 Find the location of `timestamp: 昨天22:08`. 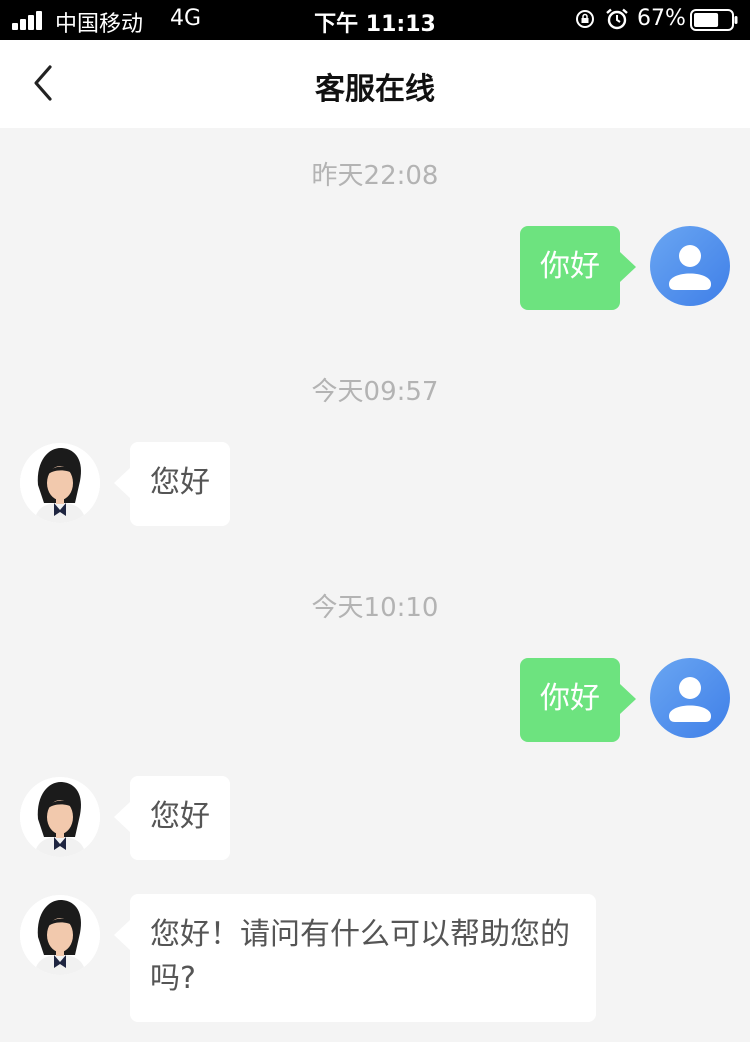

timestamp: 昨天22:08 is located at coordinates (375, 176).